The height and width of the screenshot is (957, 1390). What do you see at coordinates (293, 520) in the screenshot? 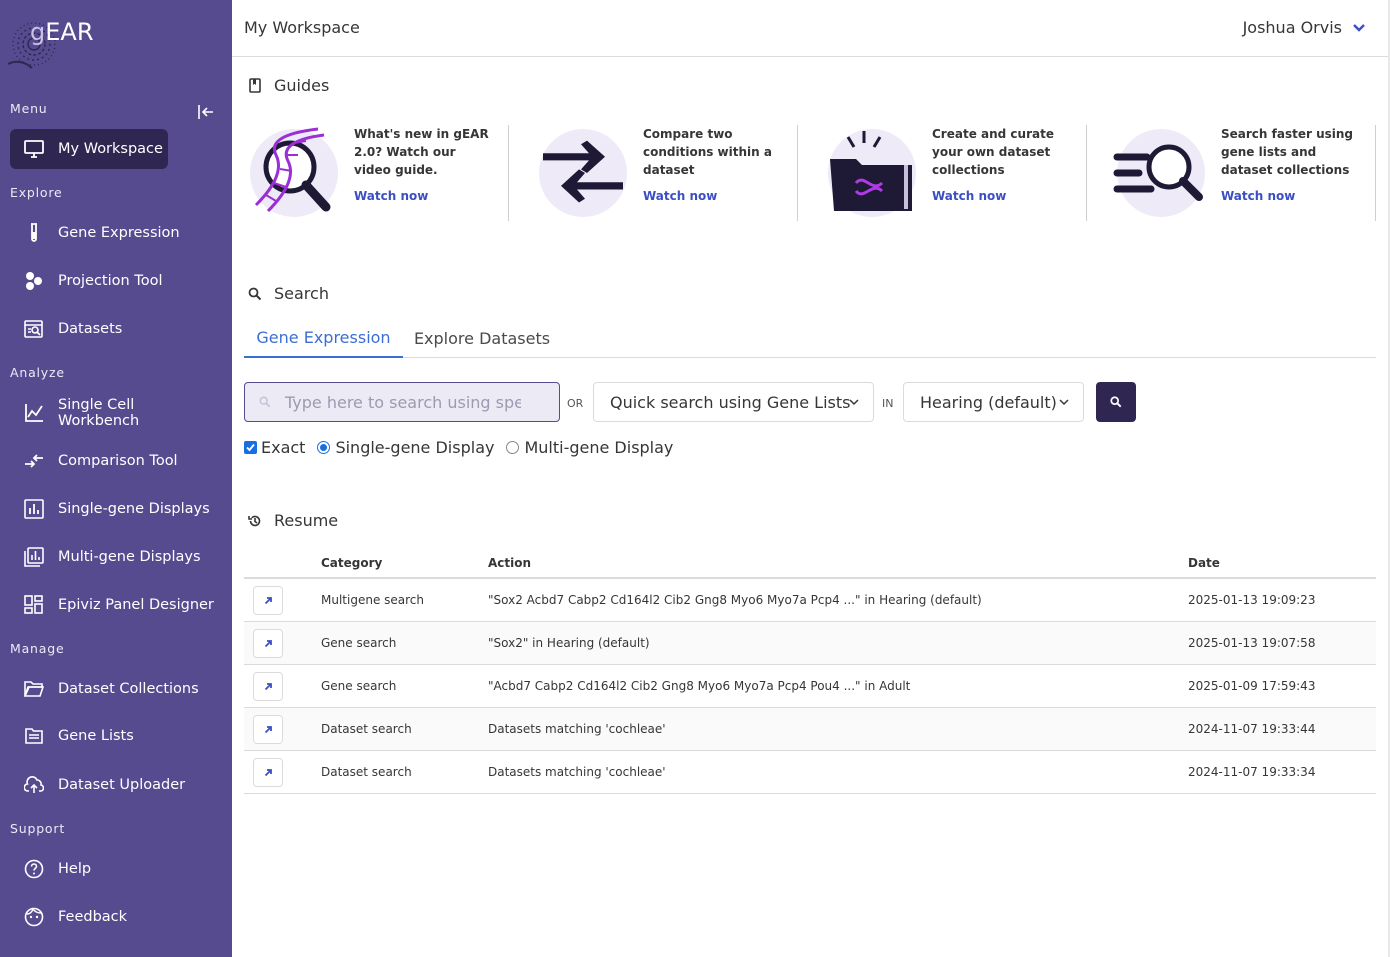
I see `resume-header: Resume` at bounding box center [293, 520].